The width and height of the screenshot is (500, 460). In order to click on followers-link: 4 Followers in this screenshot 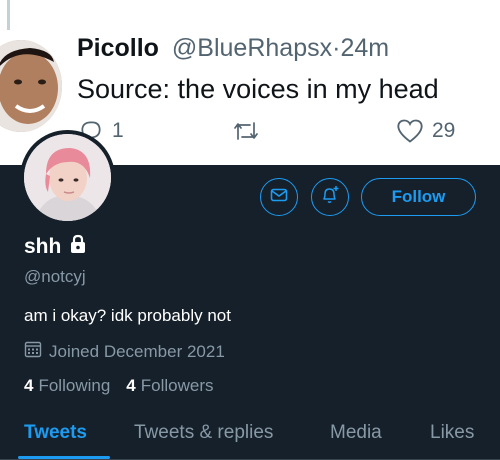, I will do `click(169, 386)`.